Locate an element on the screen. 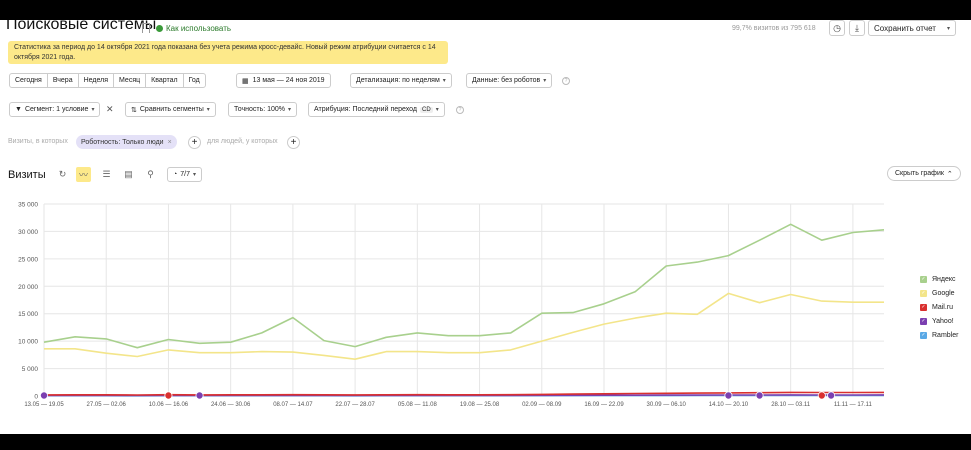 The width and height of the screenshot is (971, 450). series-count: 7/7 is located at coordinates (185, 174).